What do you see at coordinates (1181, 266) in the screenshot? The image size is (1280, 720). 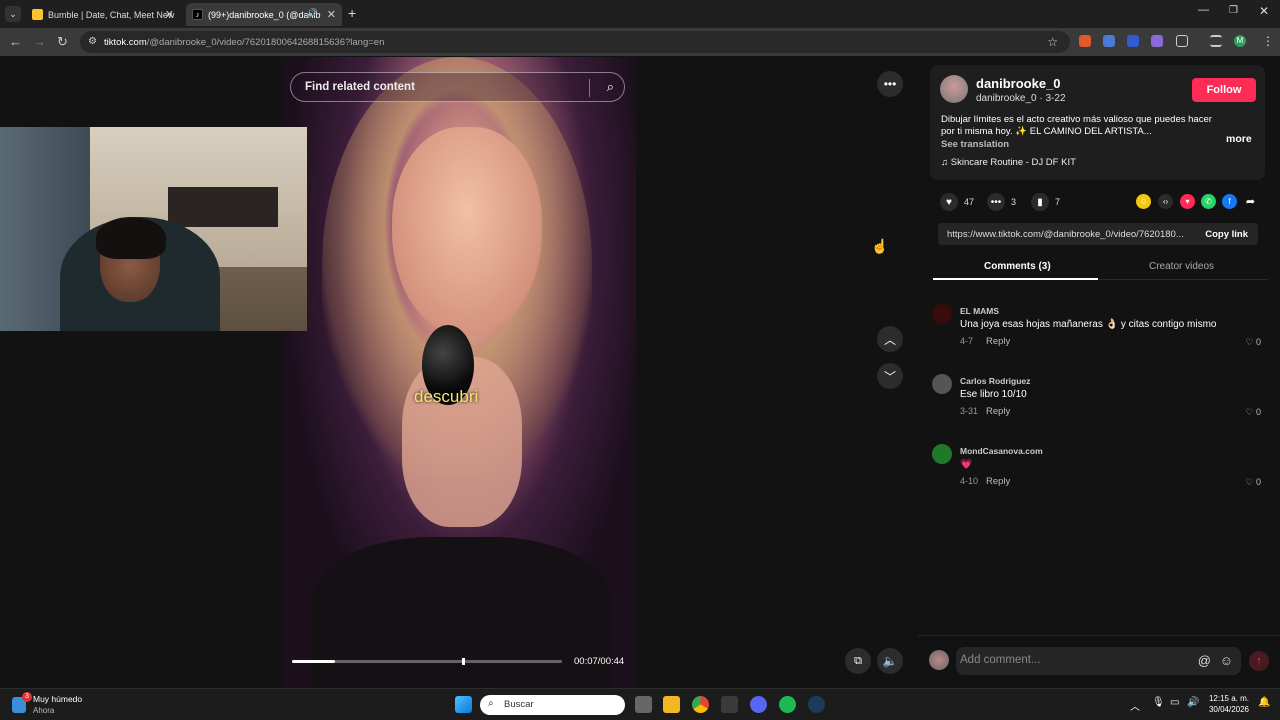 I see `tab-creator-videos: Creator videos` at bounding box center [1181, 266].